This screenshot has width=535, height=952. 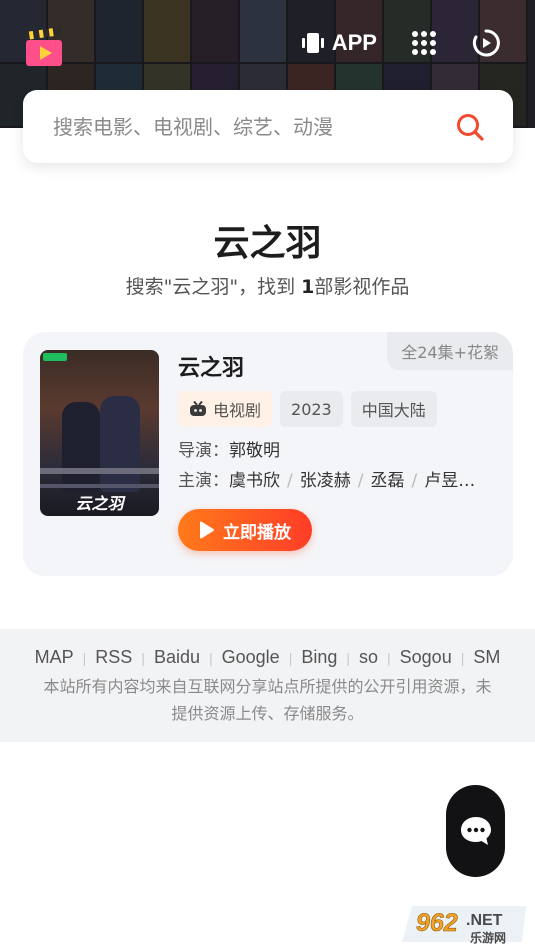 I want to click on footer-disclaimer: 本站所有内容均来自互联网分享站点所提供的公开引用资源，未提供资源上传、存储服务。, so click(x=267, y=700).